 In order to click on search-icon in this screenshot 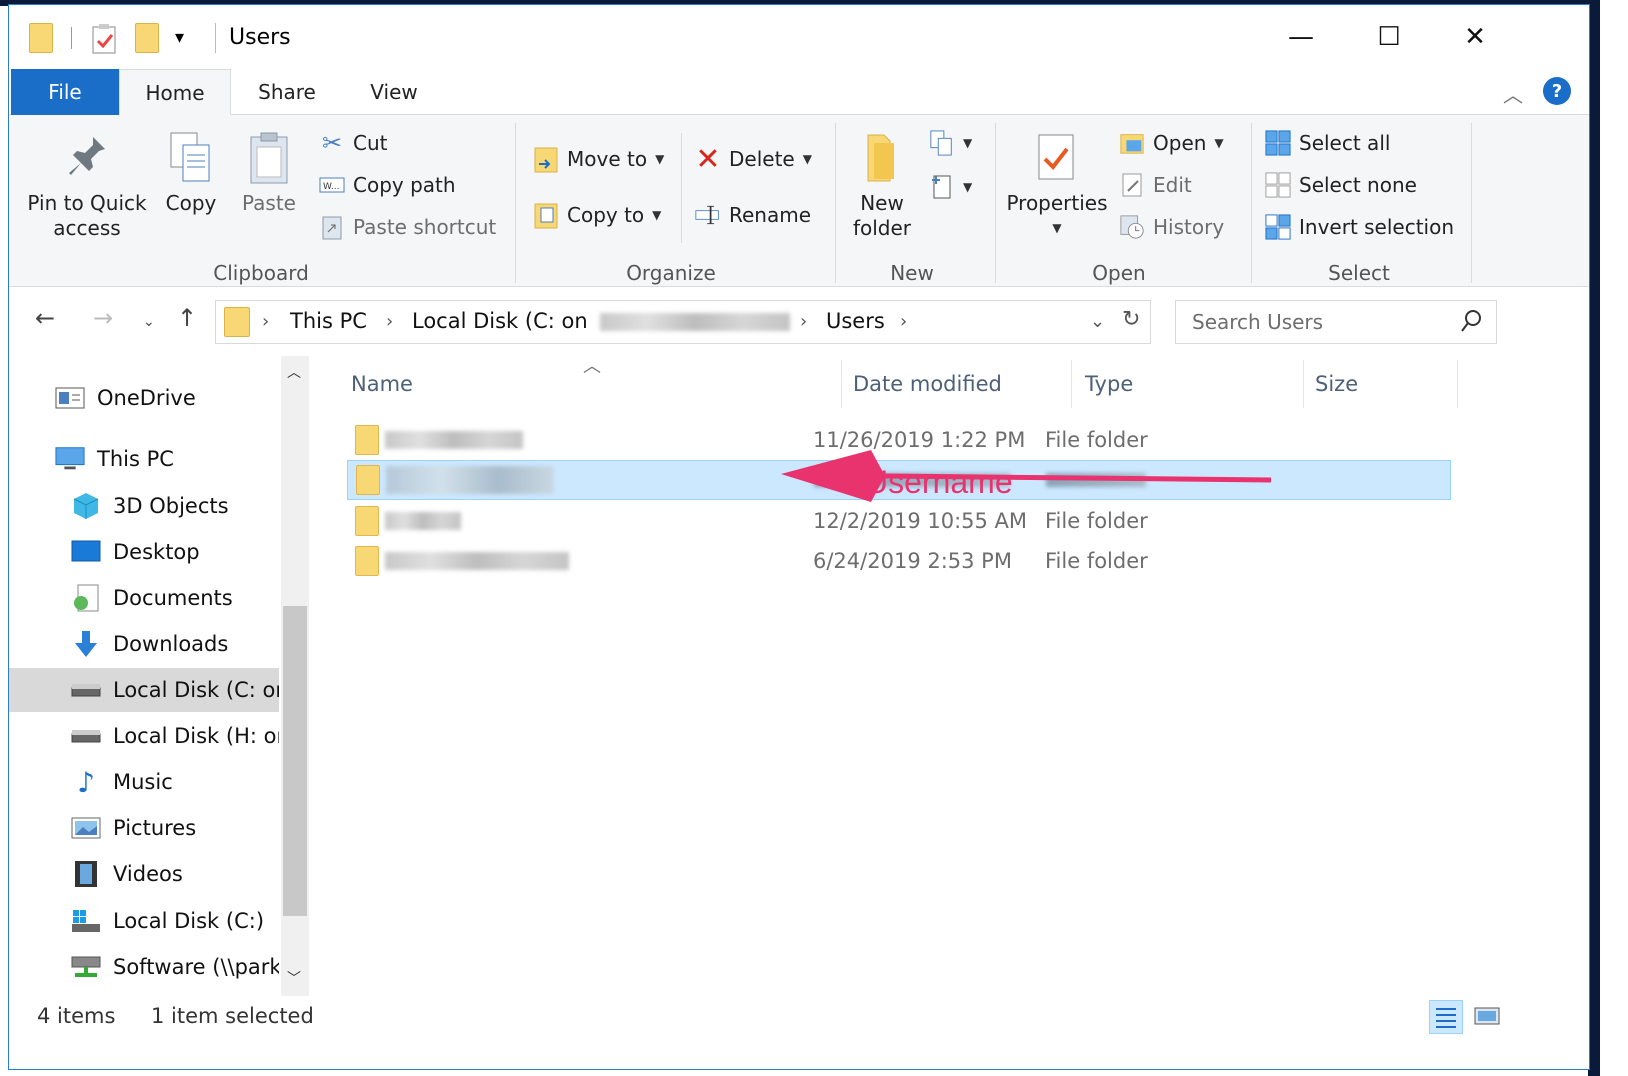, I will do `click(1471, 323)`.